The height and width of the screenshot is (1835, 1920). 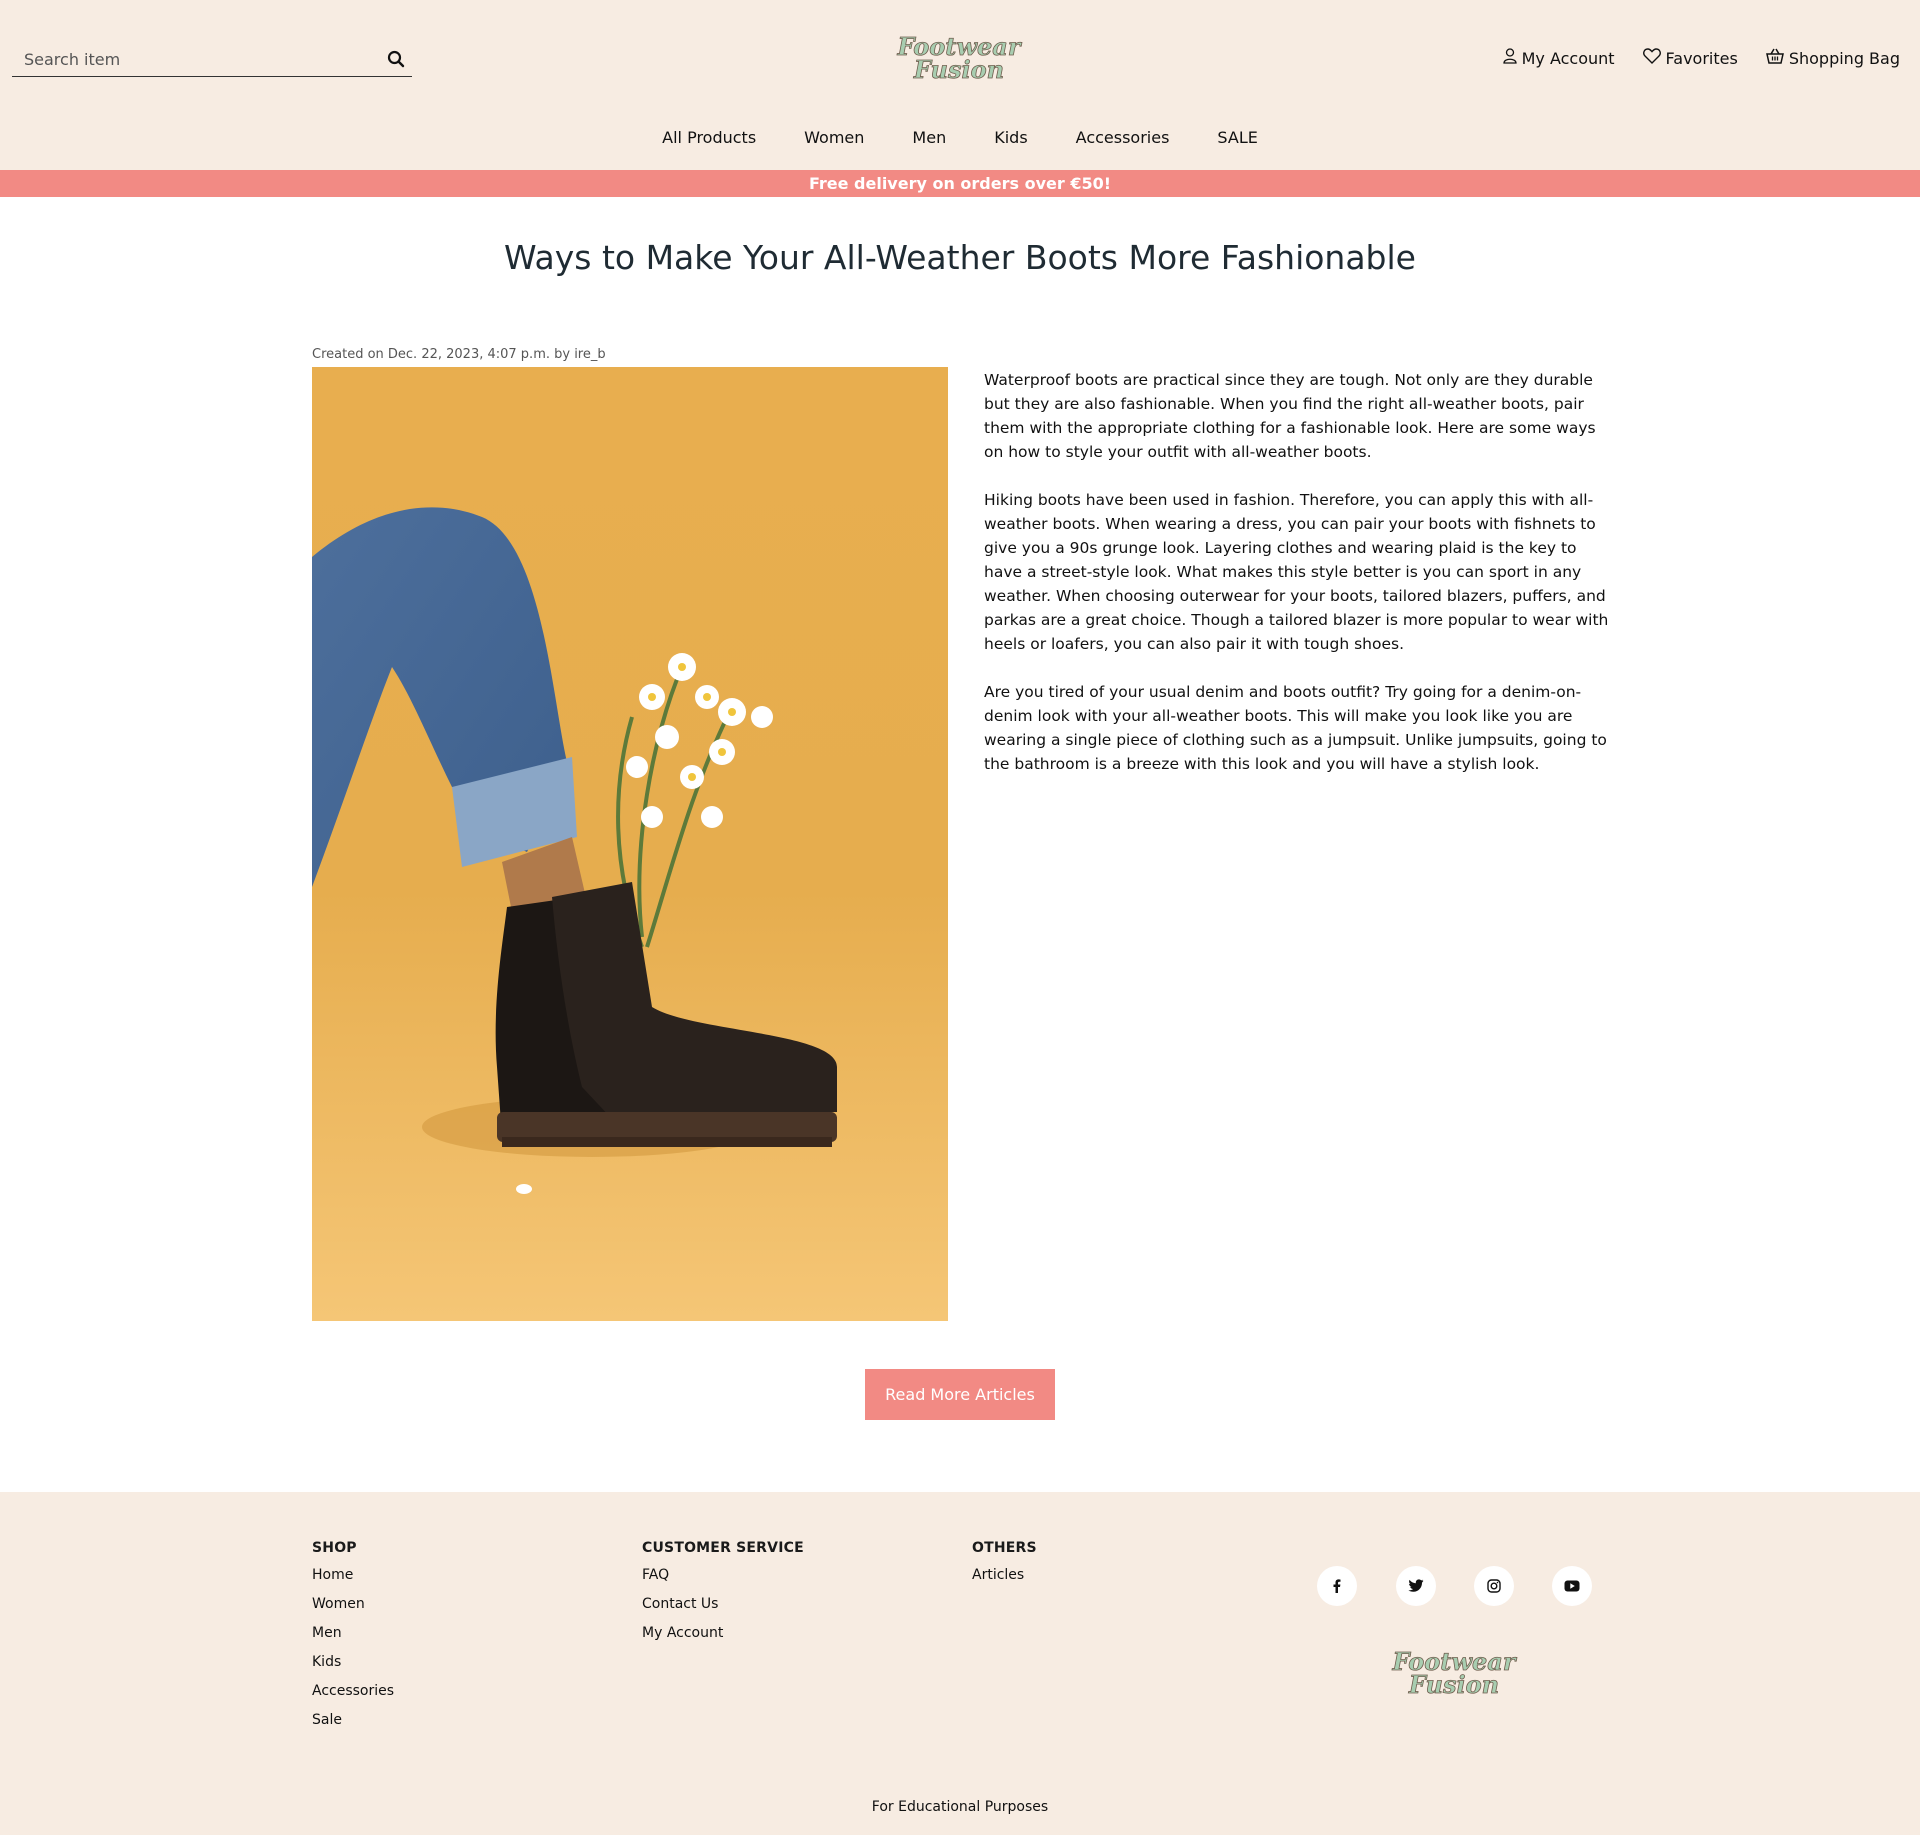 What do you see at coordinates (1494, 1586) in the screenshot?
I see `instagram-icon` at bounding box center [1494, 1586].